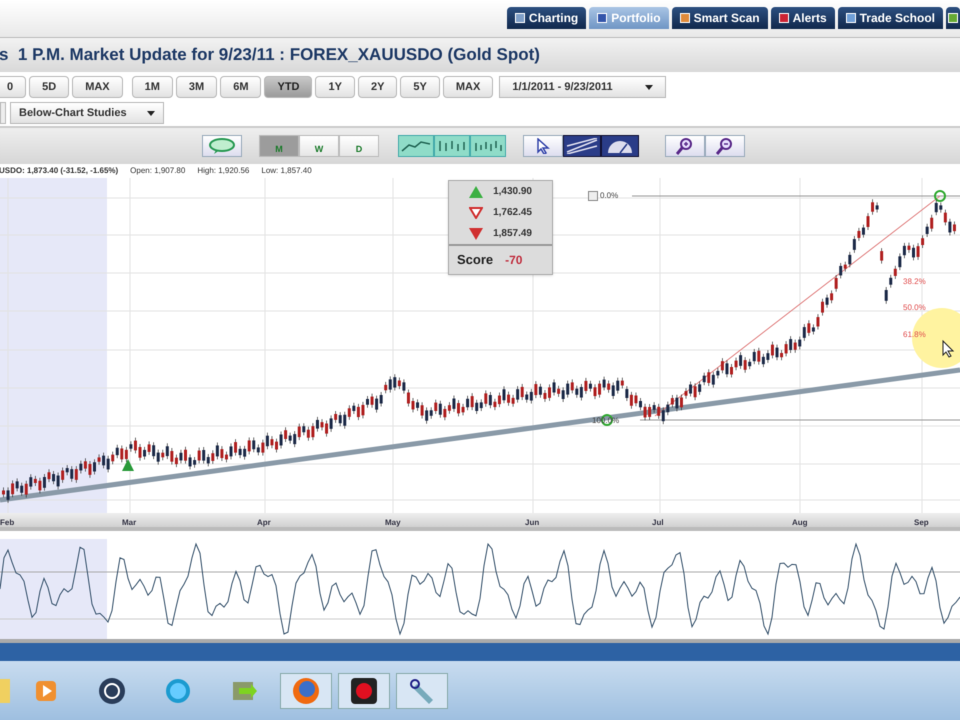  Describe the element at coordinates (152, 87) in the screenshot. I see `period-button: 1M` at that location.